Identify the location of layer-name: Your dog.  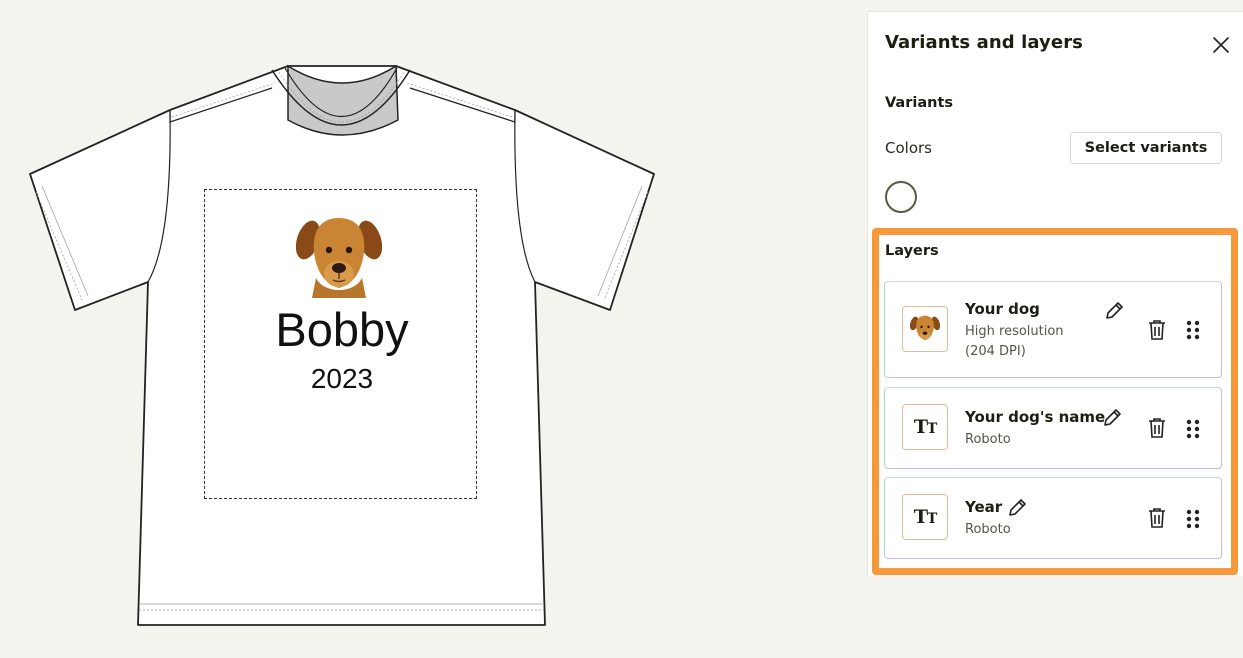
(1002, 309).